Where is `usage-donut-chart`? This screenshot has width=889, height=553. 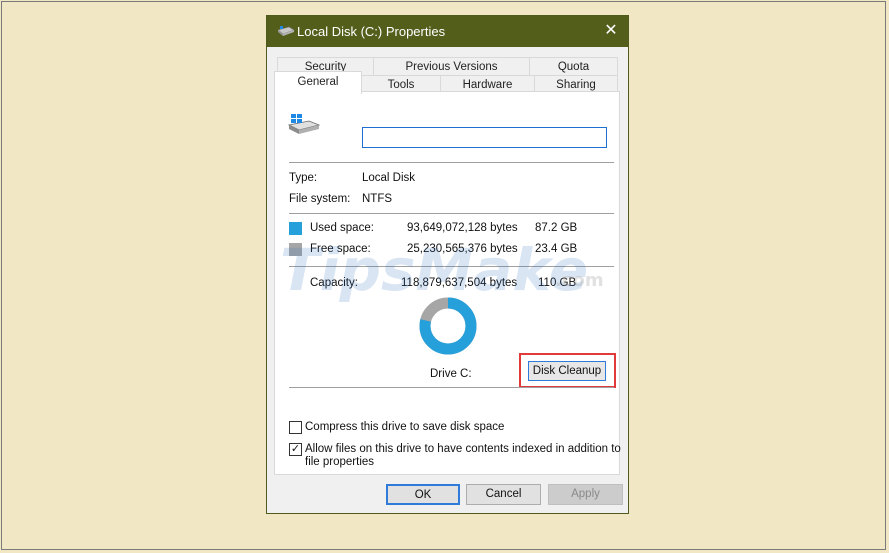 usage-donut-chart is located at coordinates (448, 326).